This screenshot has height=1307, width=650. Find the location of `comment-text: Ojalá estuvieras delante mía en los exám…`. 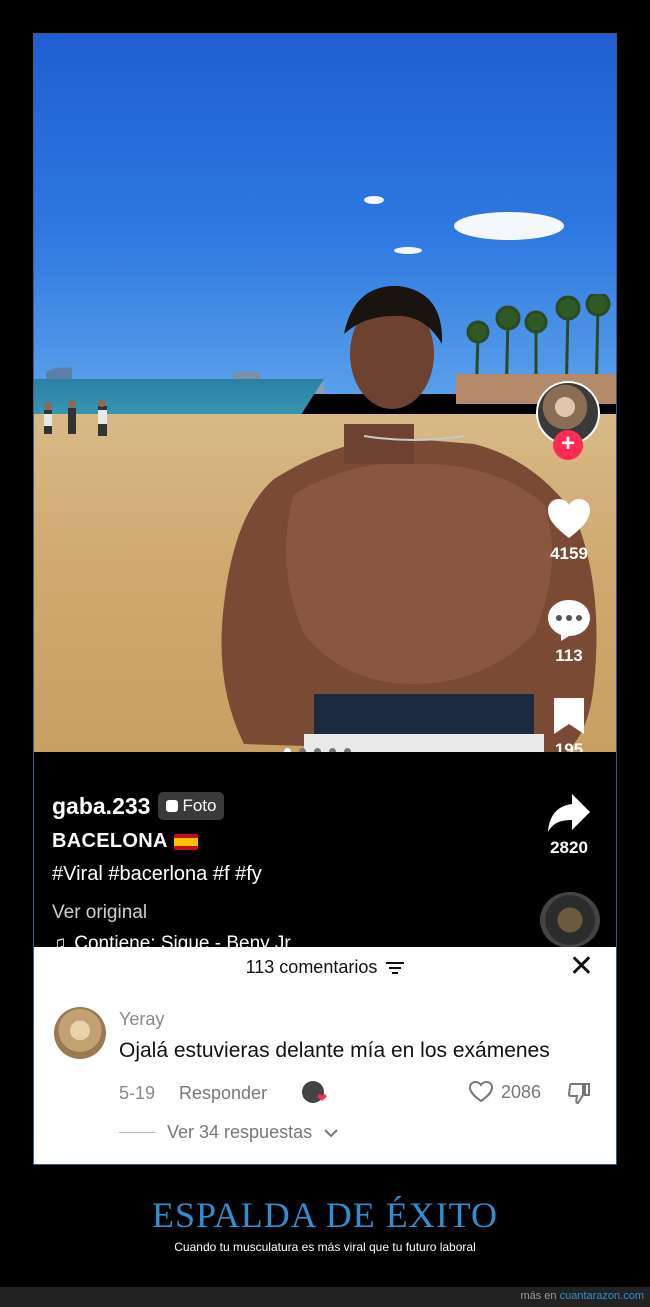

comment-text: Ojalá estuvieras delante mía en los exám… is located at coordinates (334, 1050).